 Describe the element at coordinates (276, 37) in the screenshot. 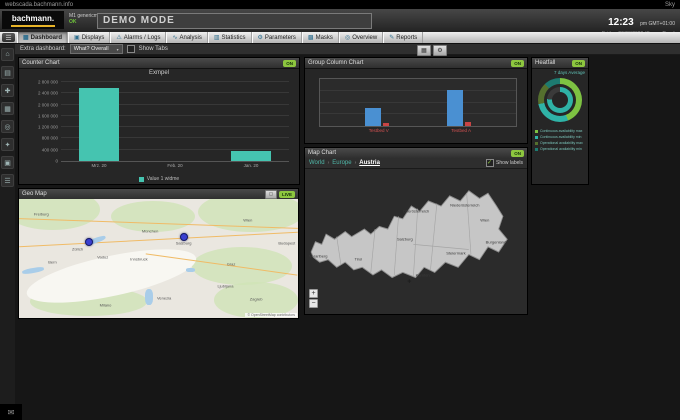

I see `tab-parameters: ⚙ Parameters` at that location.